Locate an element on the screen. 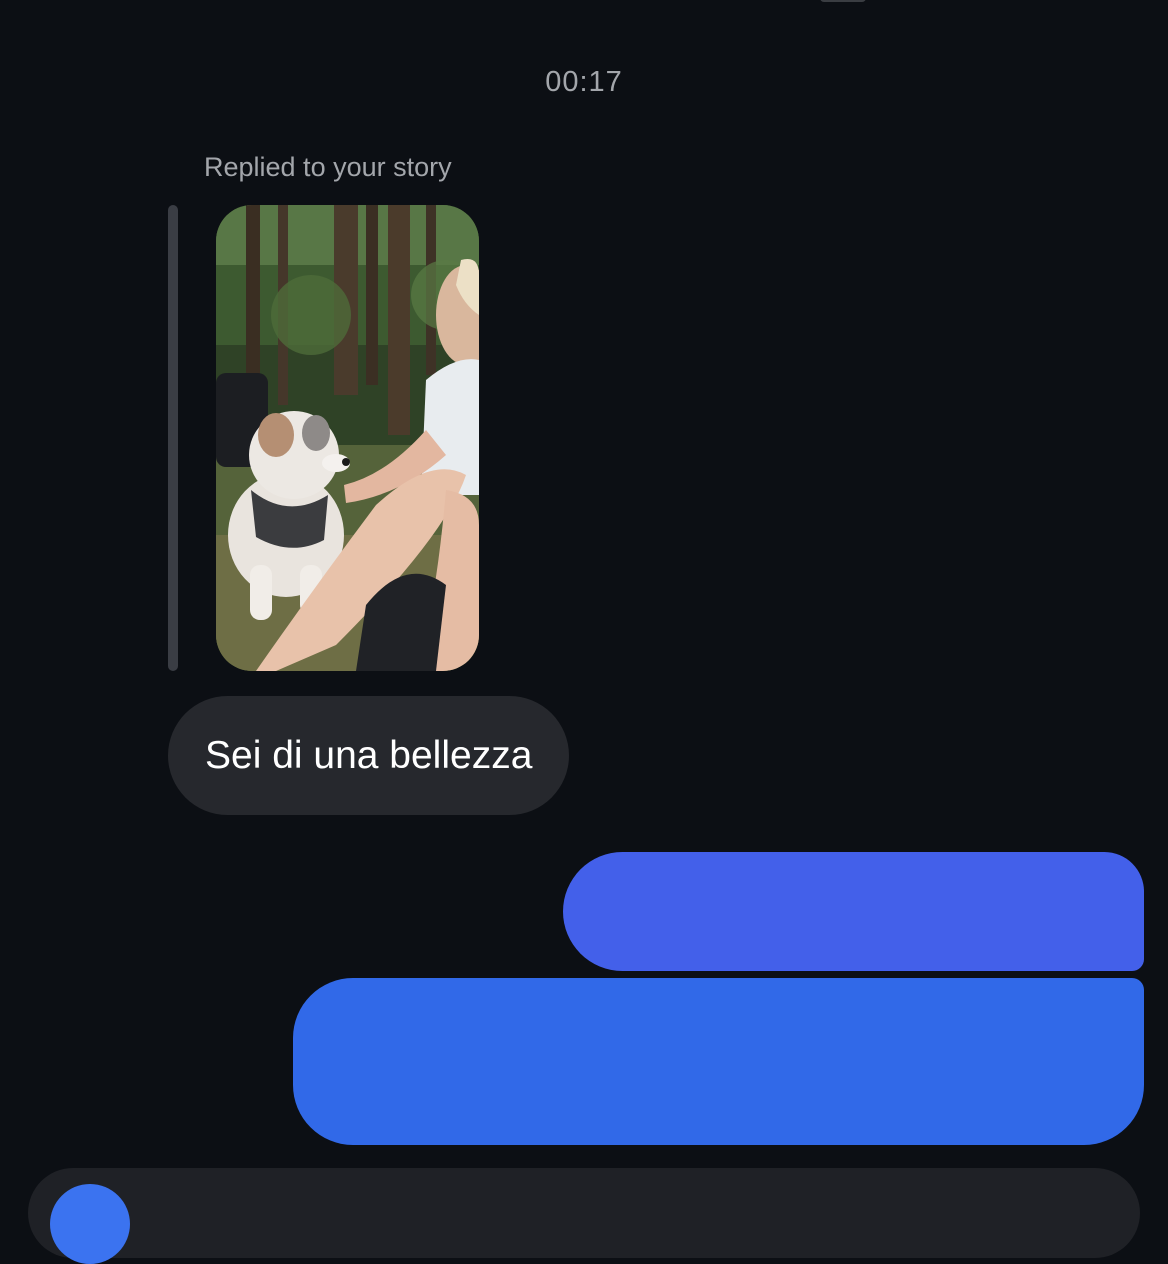  received-message-text: Sei di una bellezza is located at coordinates (369, 755).